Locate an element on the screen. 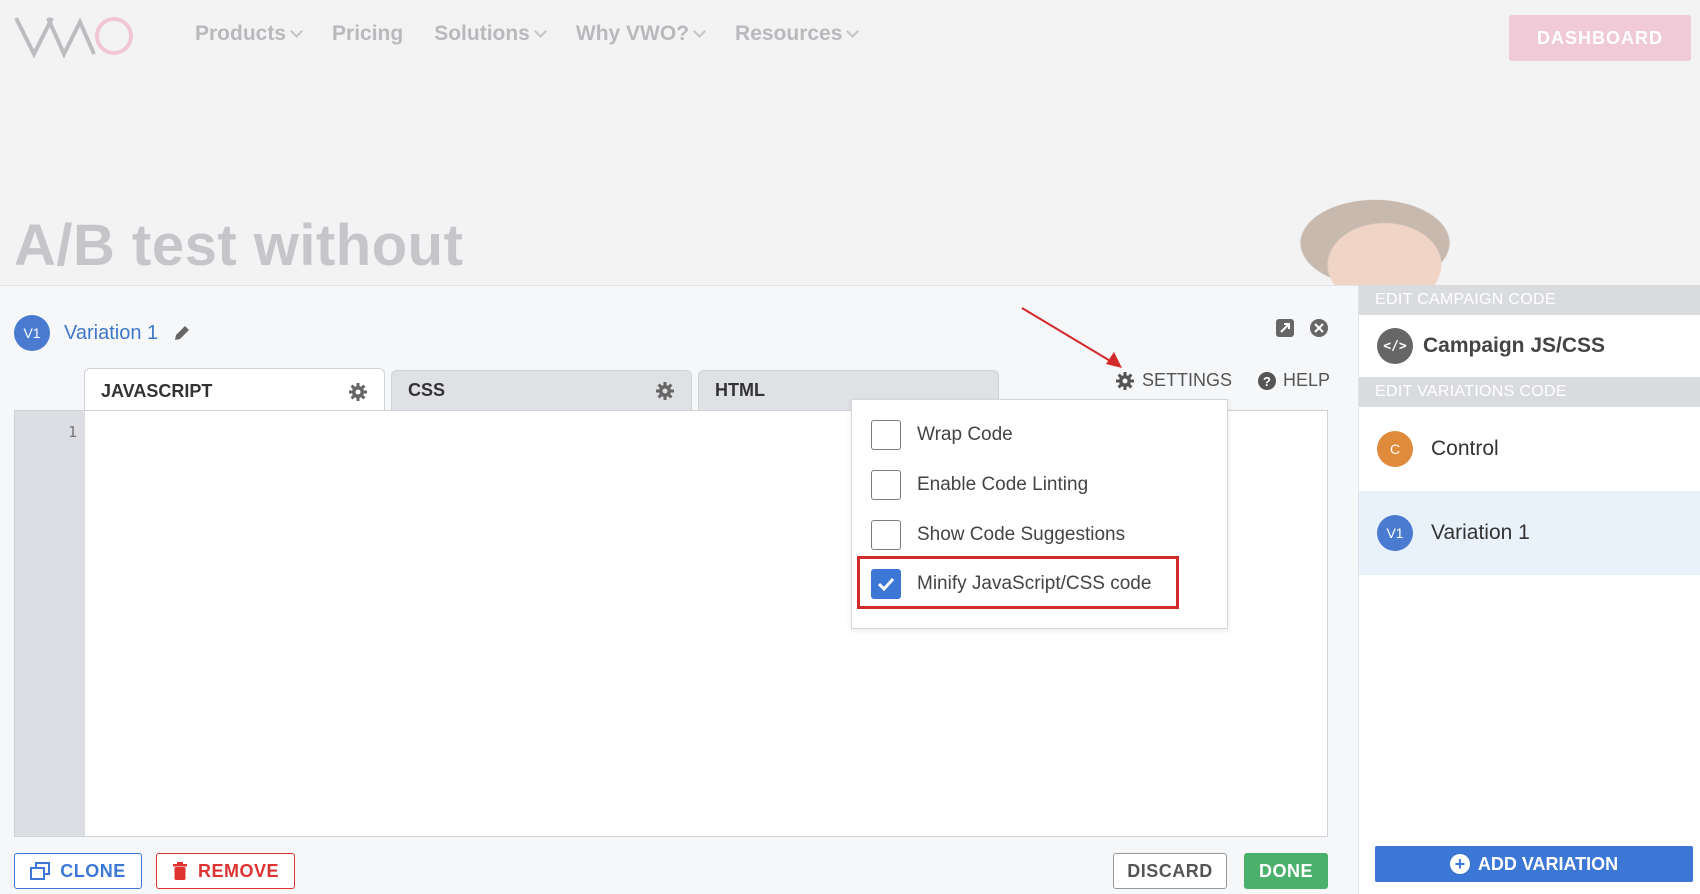 This screenshot has width=1700, height=894. line-gutter: 1 is located at coordinates (50, 623).